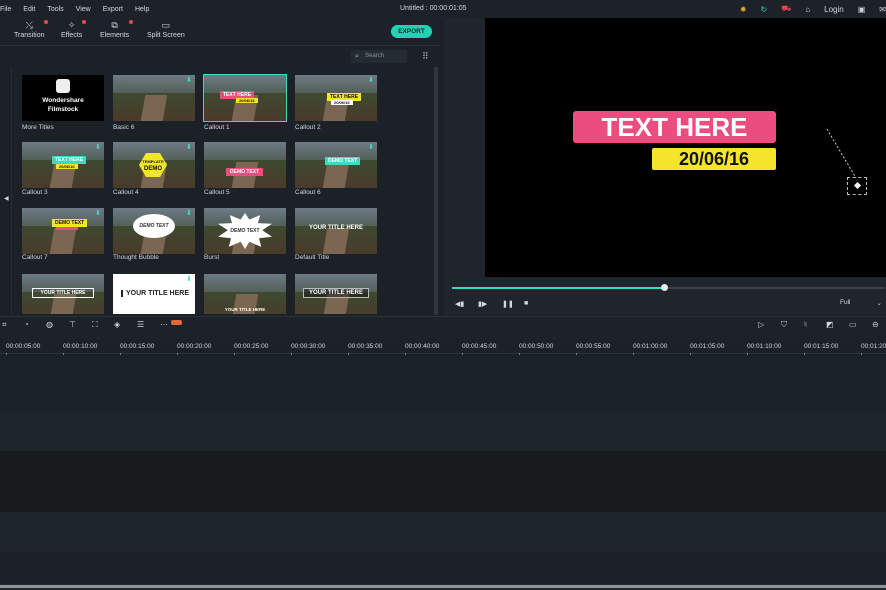 Image resolution: width=886 pixels, height=590 pixels. Describe the element at coordinates (23, 350) in the screenshot. I see `ruler-tick-label: 00:00:05:00` at that location.